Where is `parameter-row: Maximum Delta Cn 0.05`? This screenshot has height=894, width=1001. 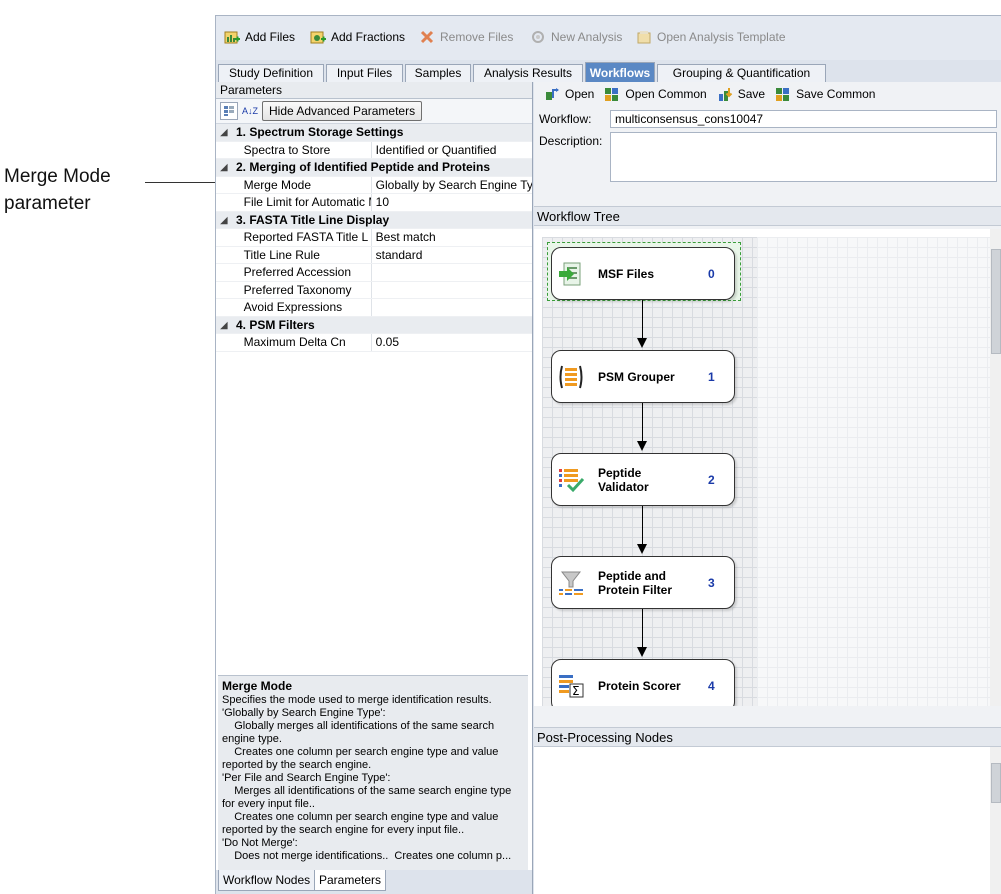 parameter-row: Maximum Delta Cn 0.05 is located at coordinates (374, 343).